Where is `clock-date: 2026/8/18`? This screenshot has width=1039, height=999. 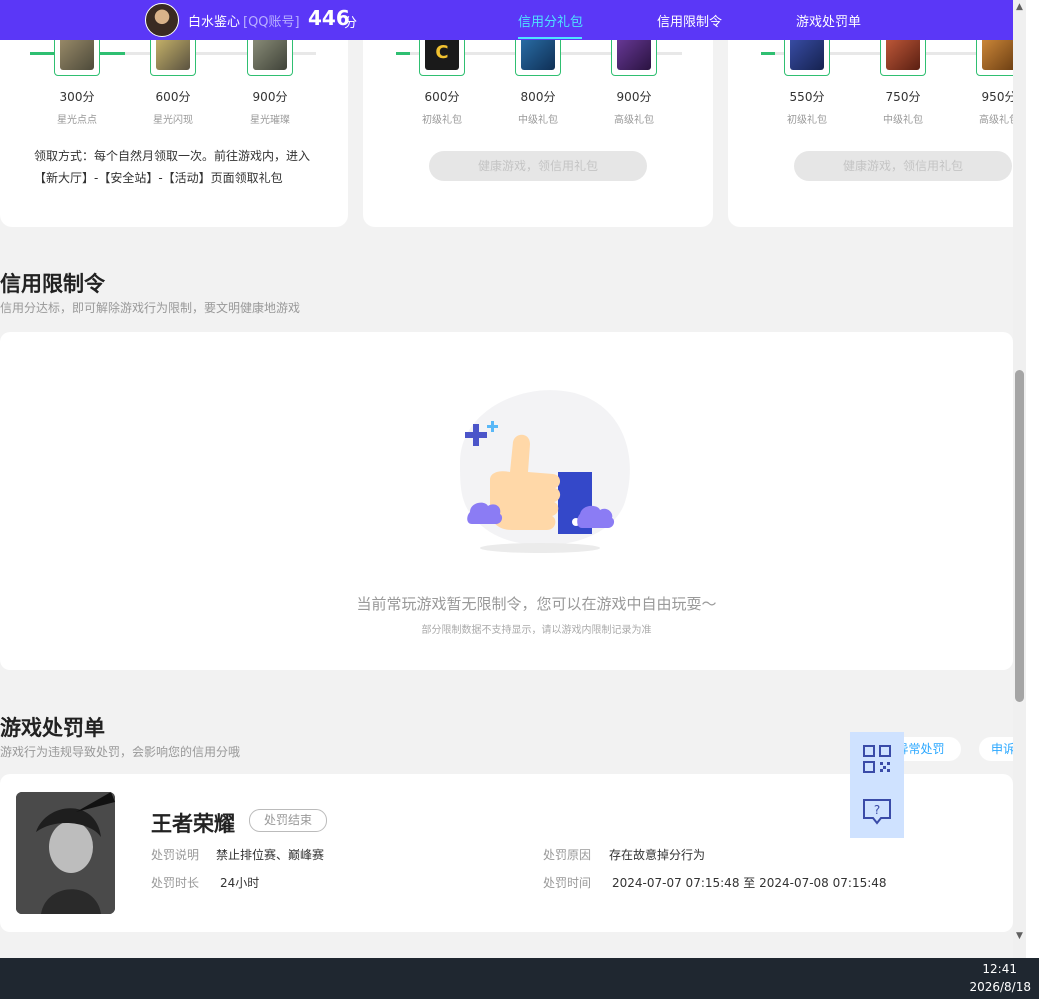 clock-date: 2026/8/18 is located at coordinates (1000, 987).